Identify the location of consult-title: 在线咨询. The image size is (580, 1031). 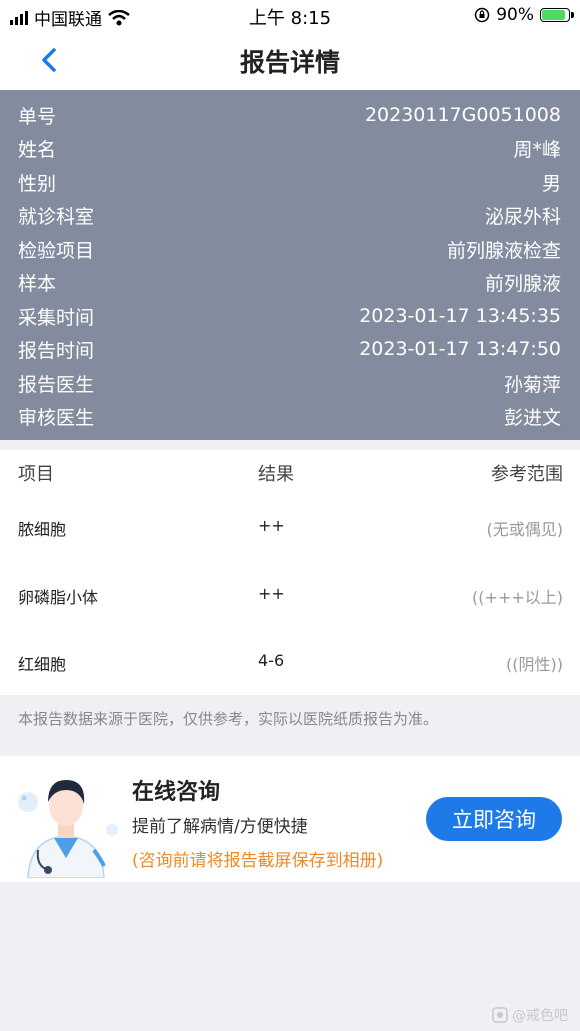
(176, 792).